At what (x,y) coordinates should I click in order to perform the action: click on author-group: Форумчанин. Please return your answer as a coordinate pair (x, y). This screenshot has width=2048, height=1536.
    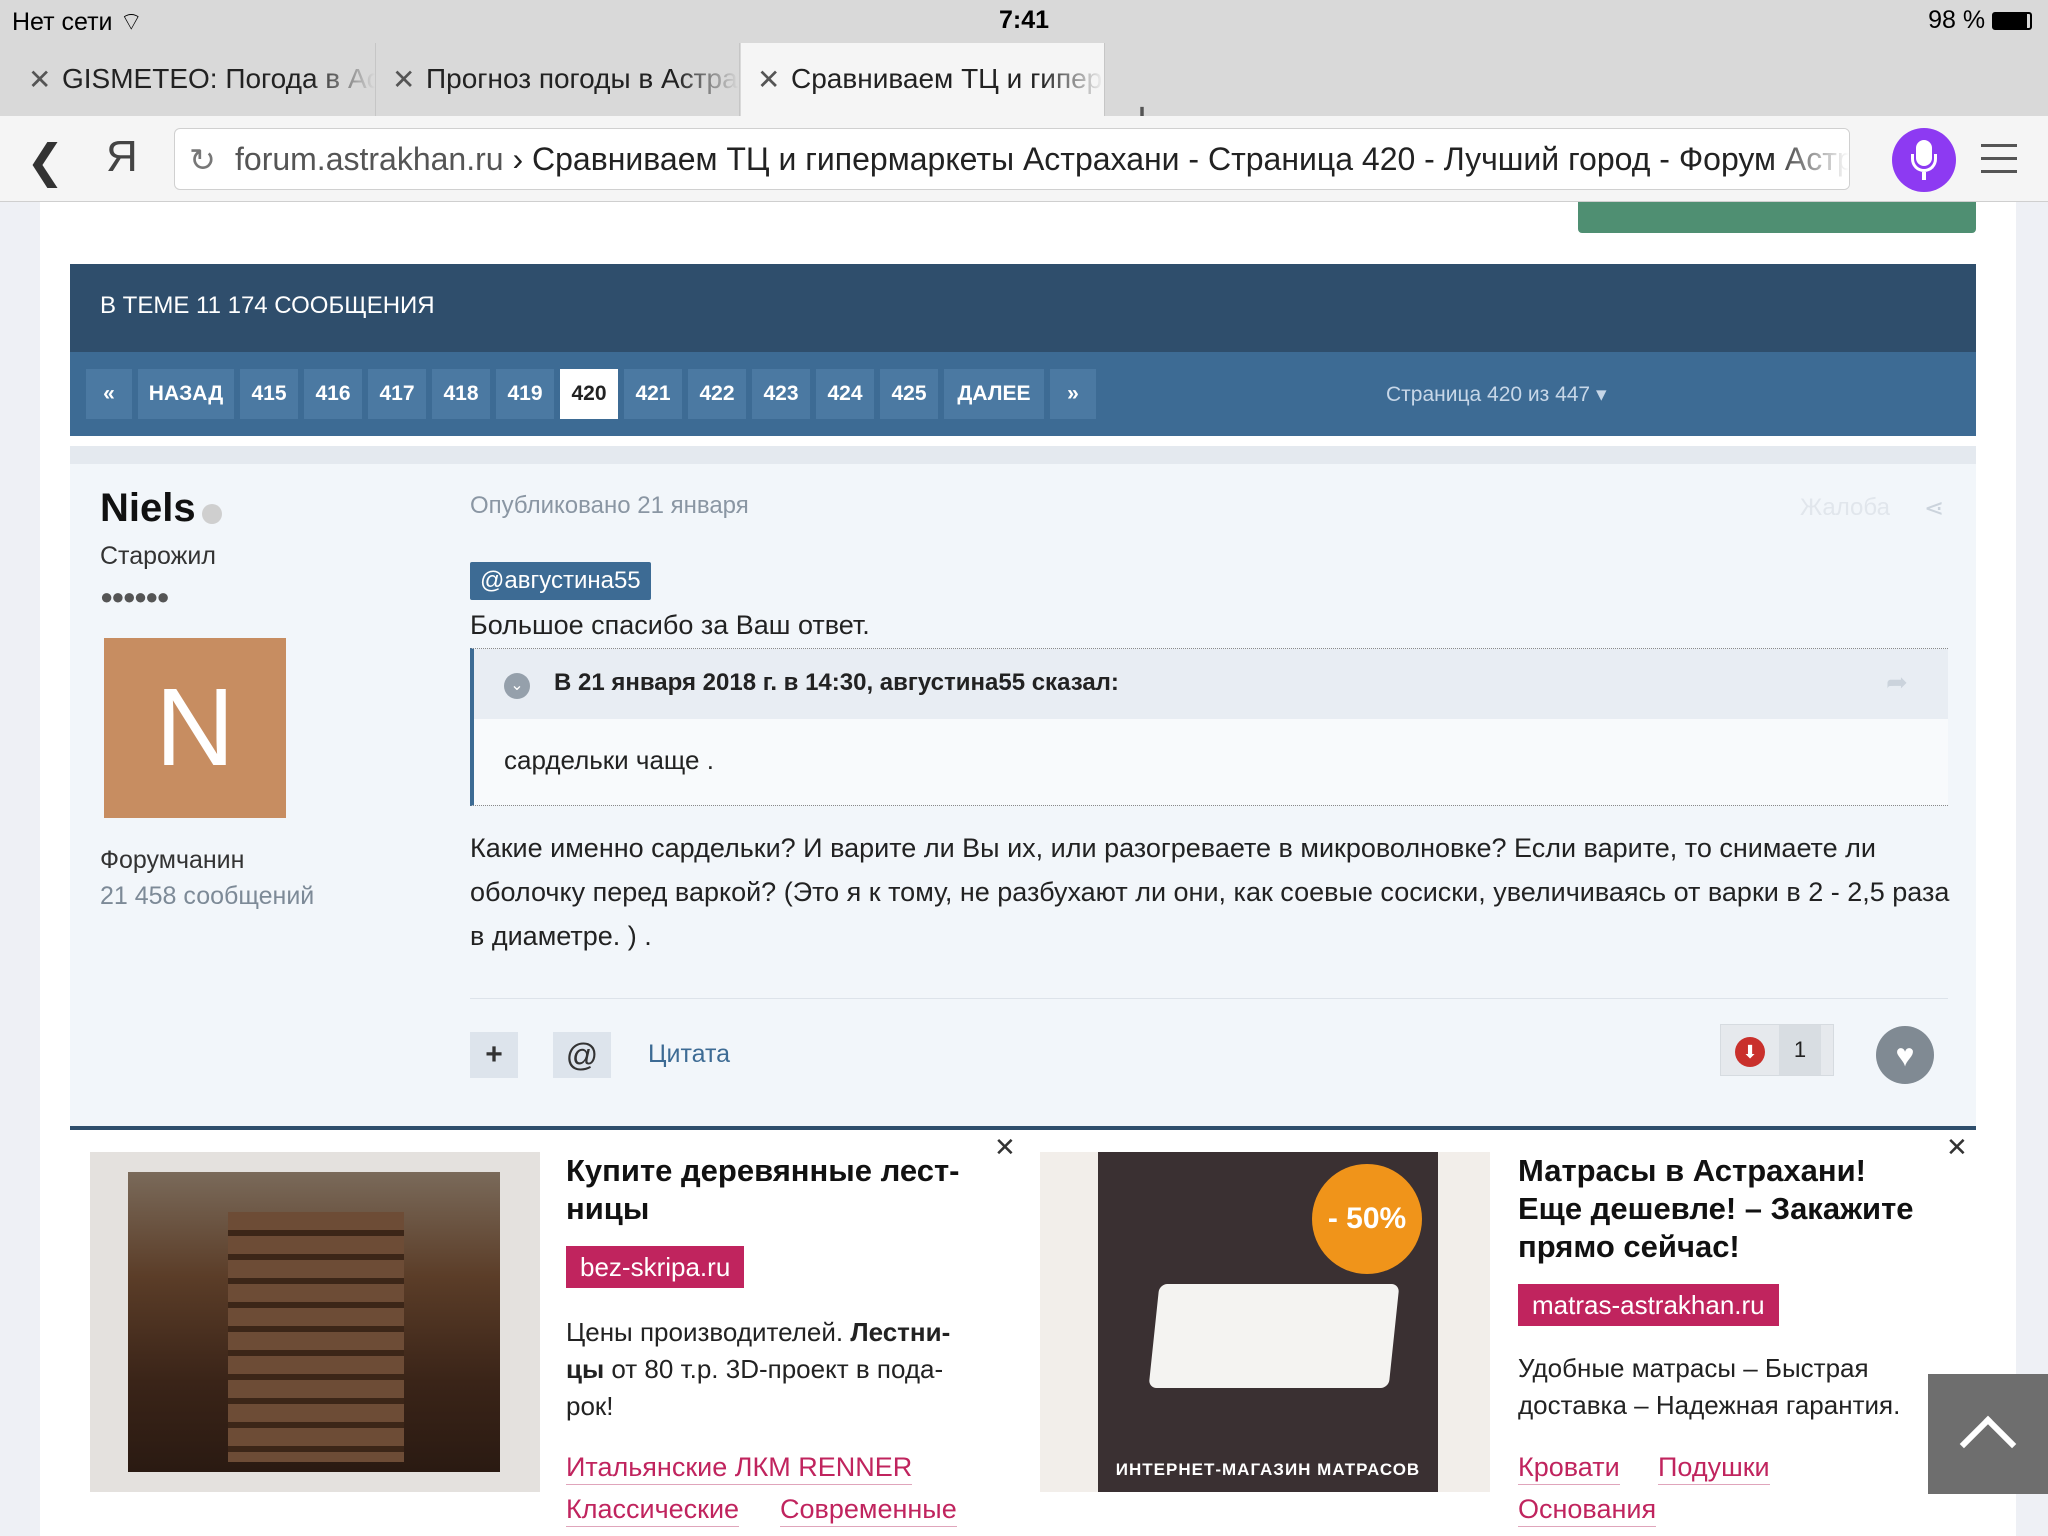
    Looking at the image, I should click on (172, 860).